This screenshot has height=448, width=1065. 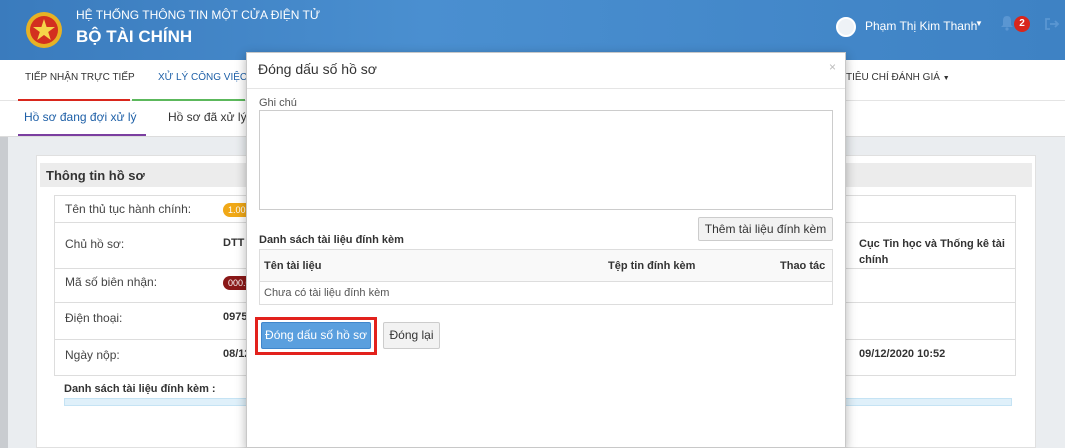 What do you see at coordinates (82, 135) in the screenshot?
I see `tab-underline` at bounding box center [82, 135].